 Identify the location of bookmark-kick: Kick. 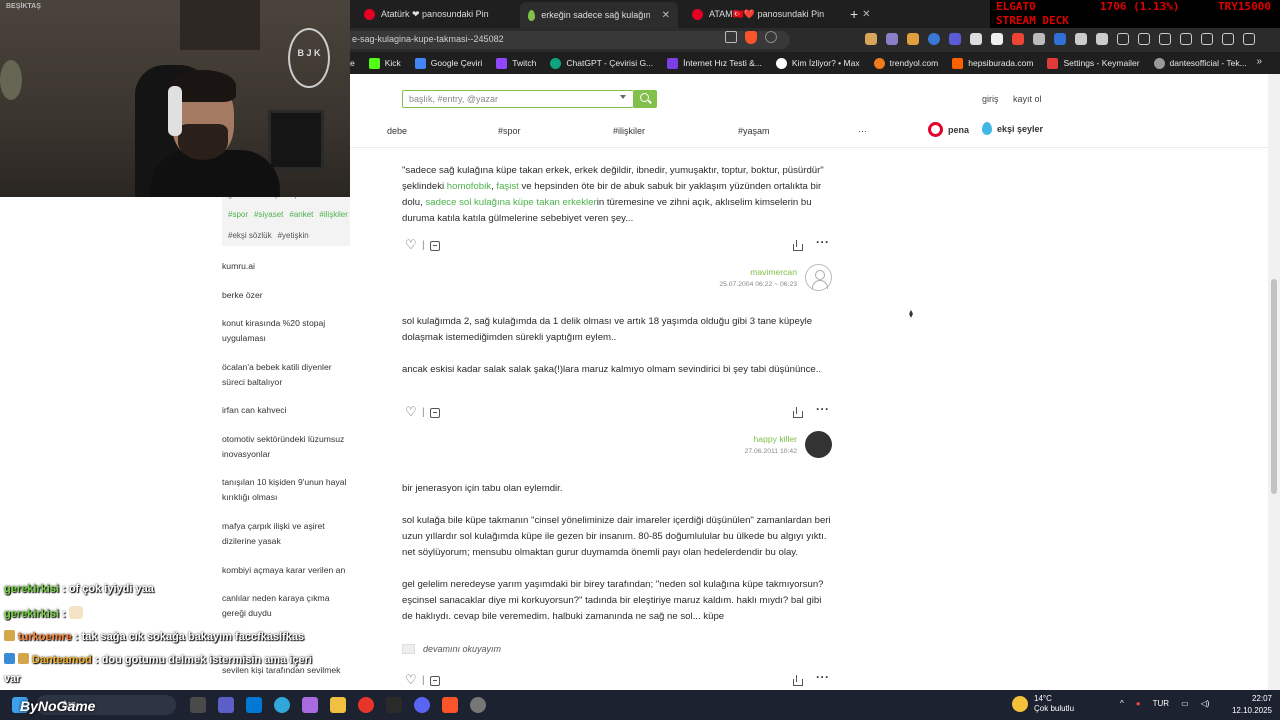
(384, 63).